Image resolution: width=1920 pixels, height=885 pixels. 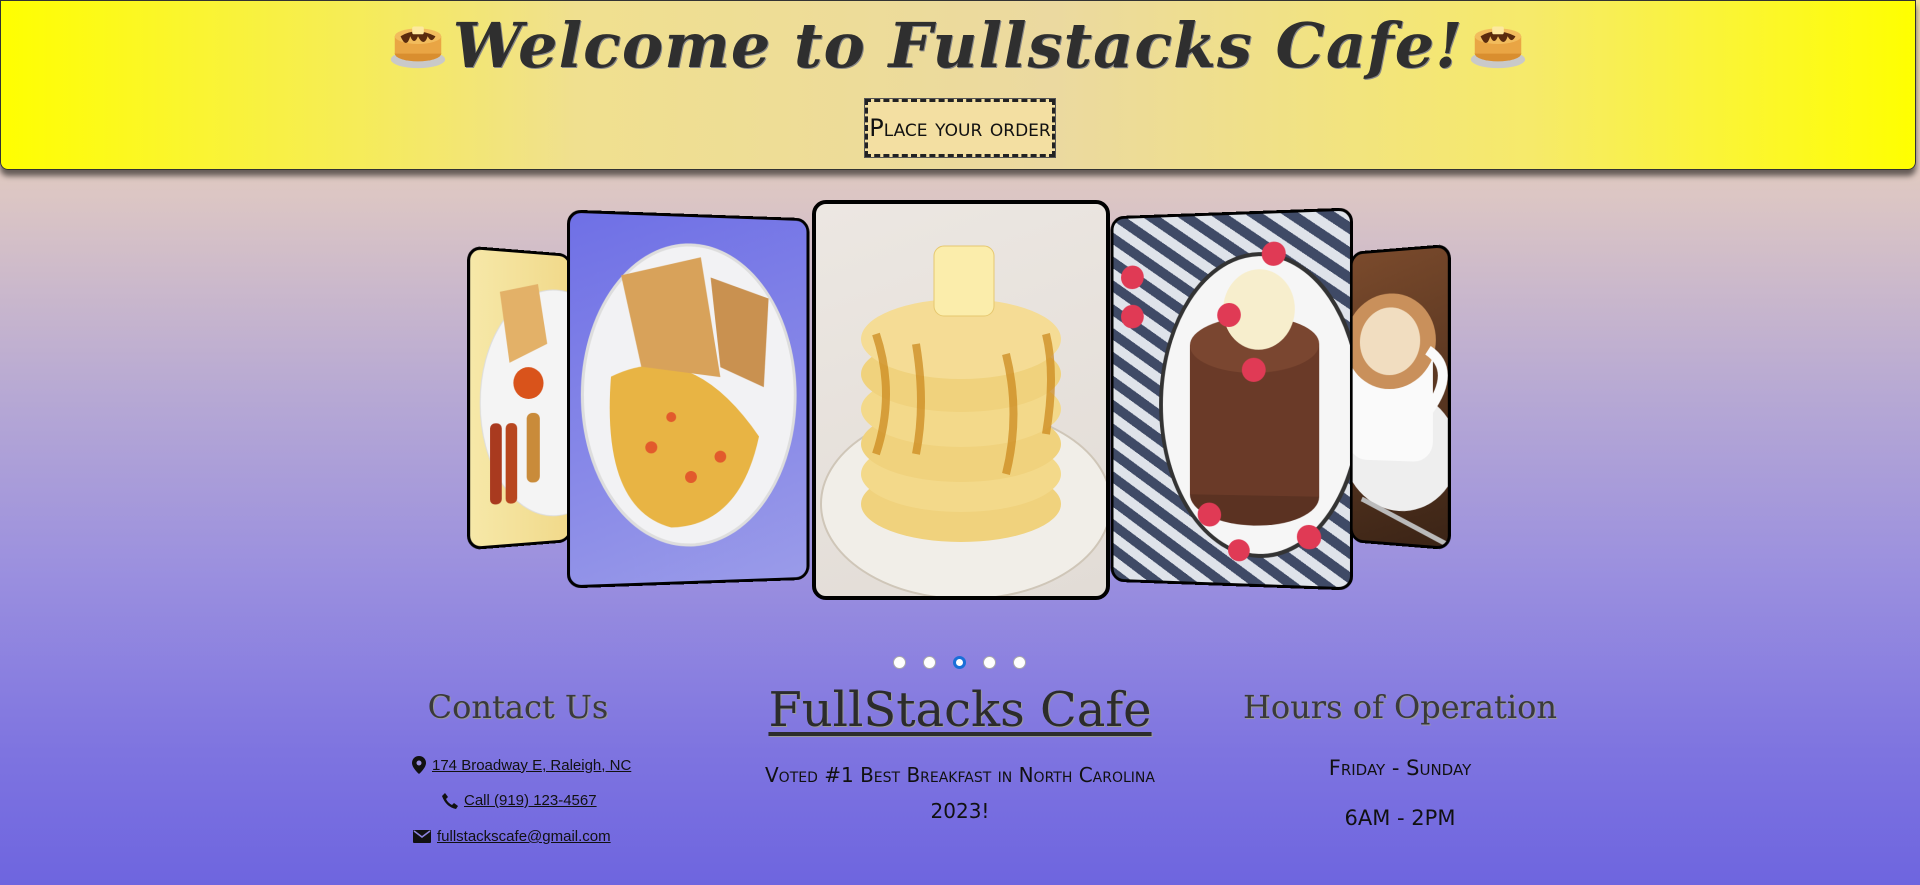 What do you see at coordinates (450, 801) in the screenshot?
I see `phone-icon` at bounding box center [450, 801].